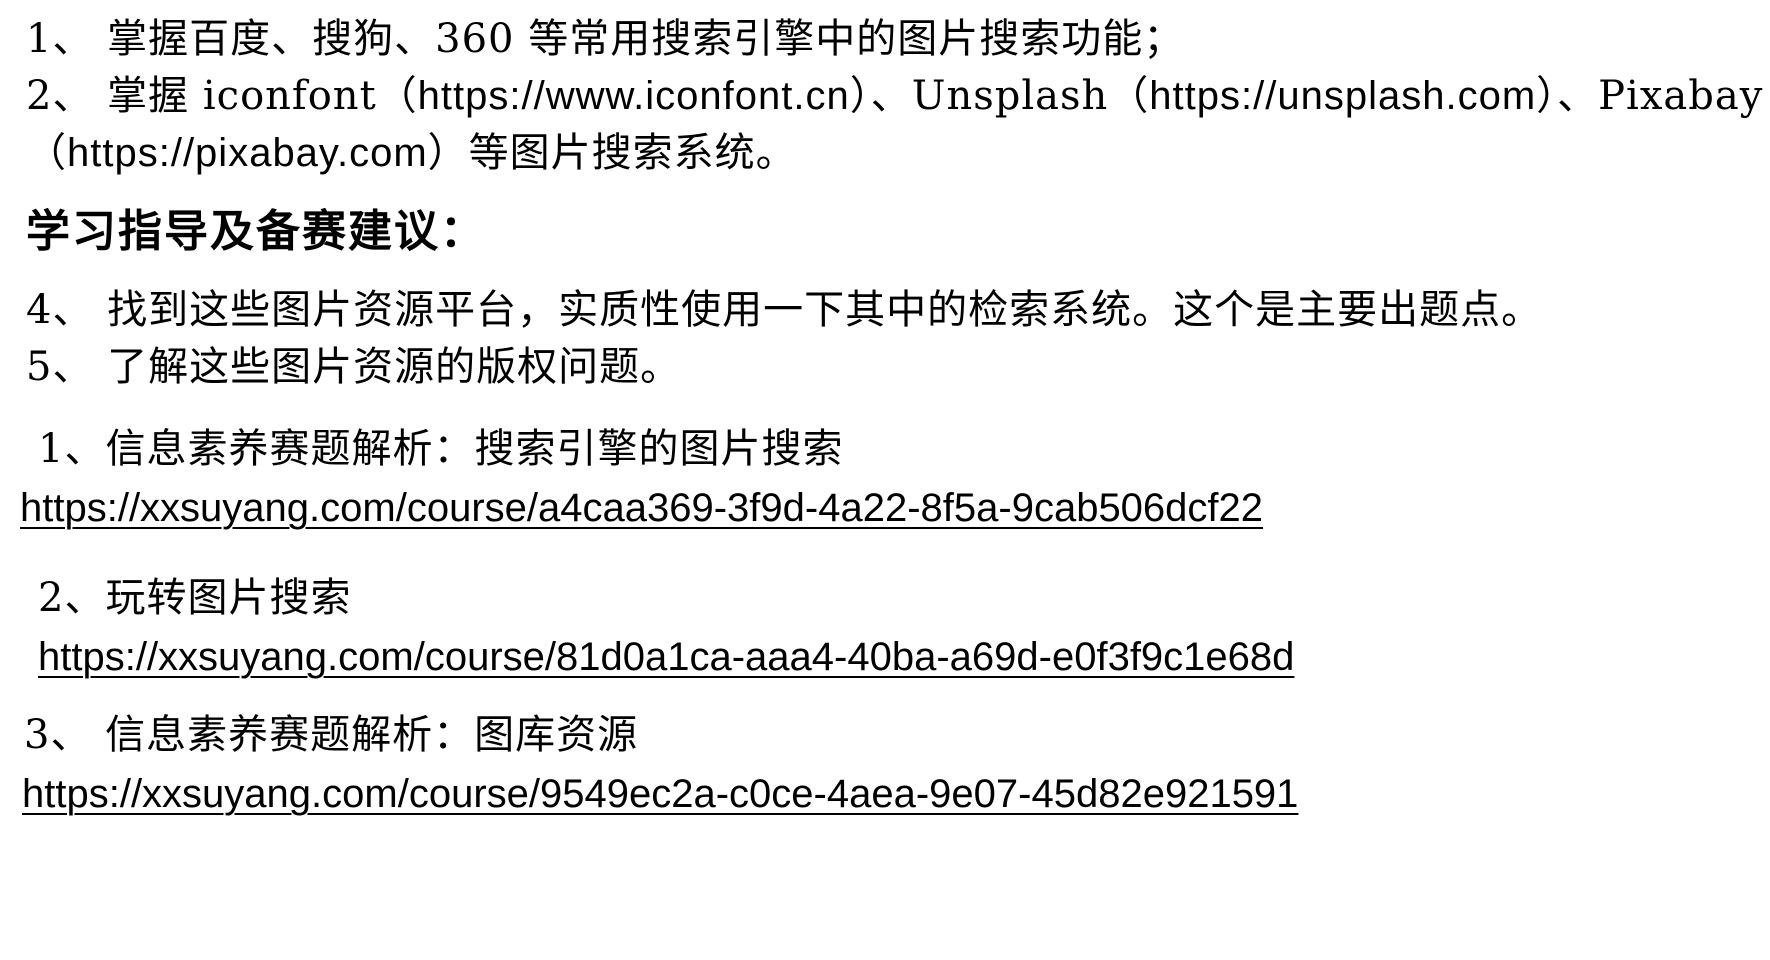 The width and height of the screenshot is (1770, 960). Describe the element at coordinates (1650, 96) in the screenshot. I see `objective-item-2-separator-2: ）、Pixabay` at that location.